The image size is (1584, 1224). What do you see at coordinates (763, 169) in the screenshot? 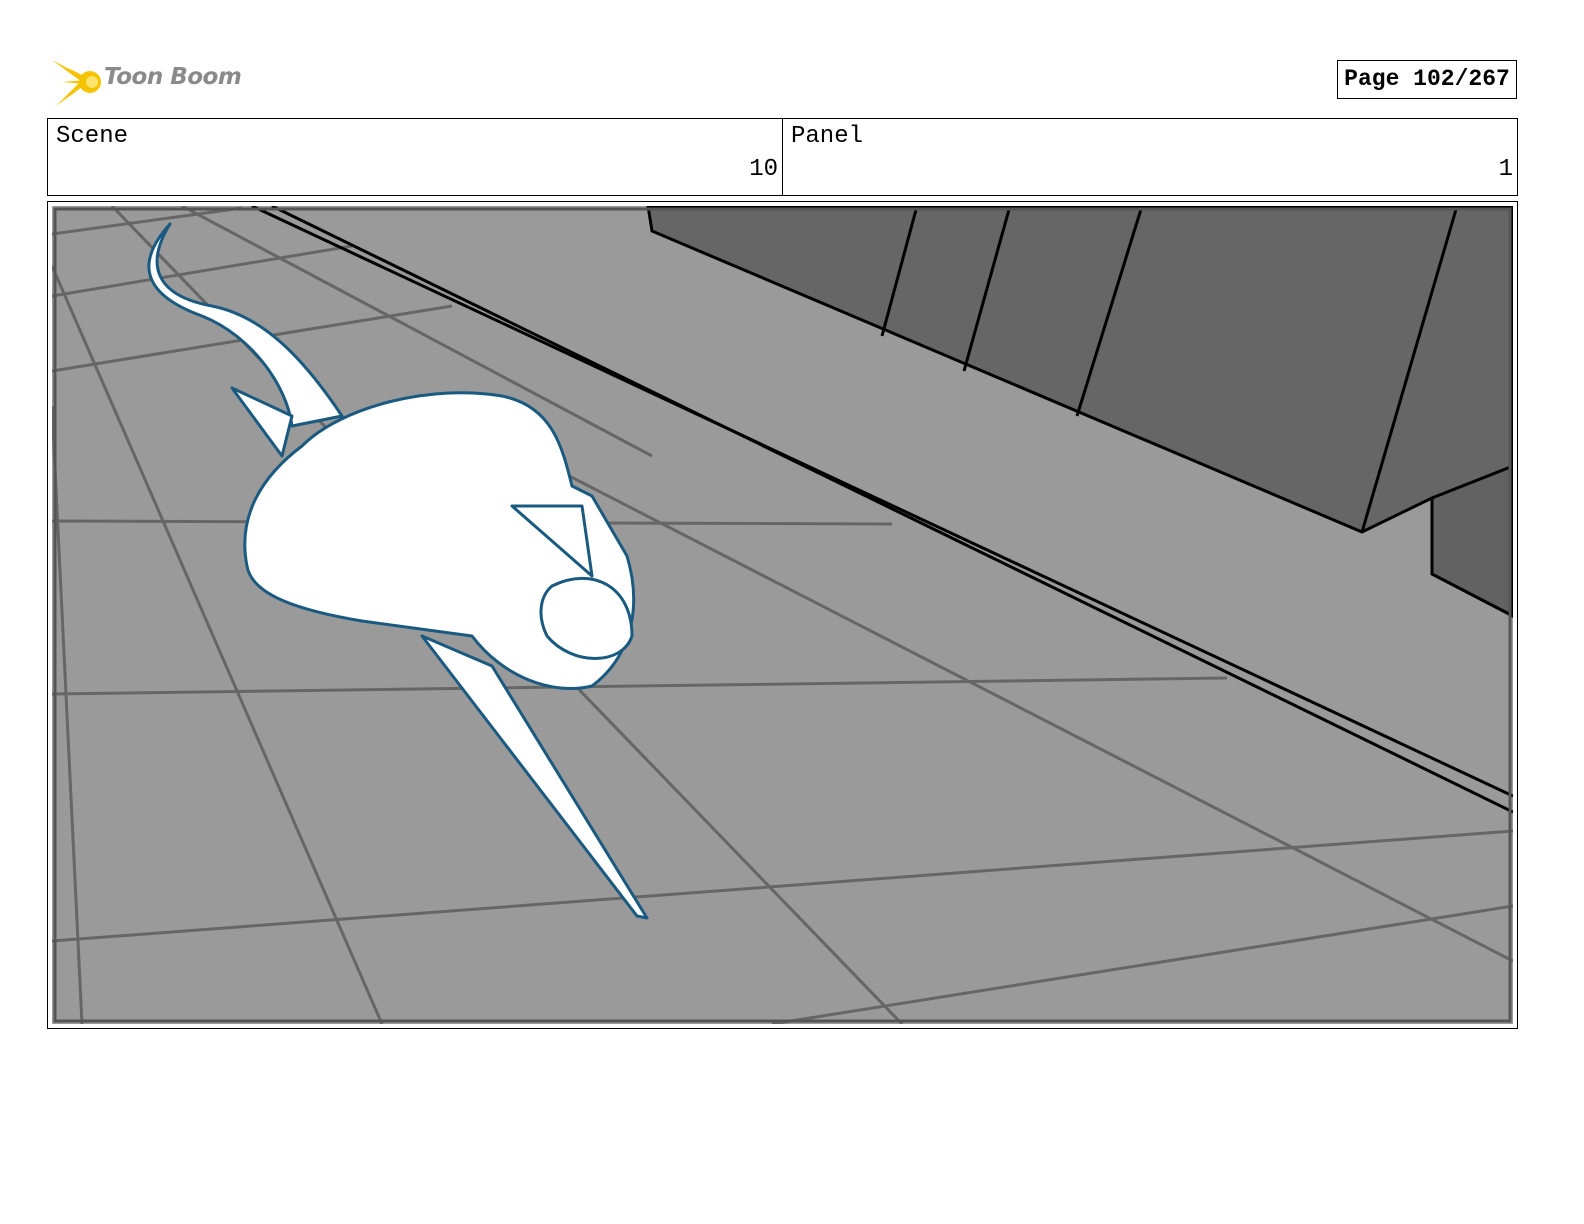
I see `scene-number: 10` at bounding box center [763, 169].